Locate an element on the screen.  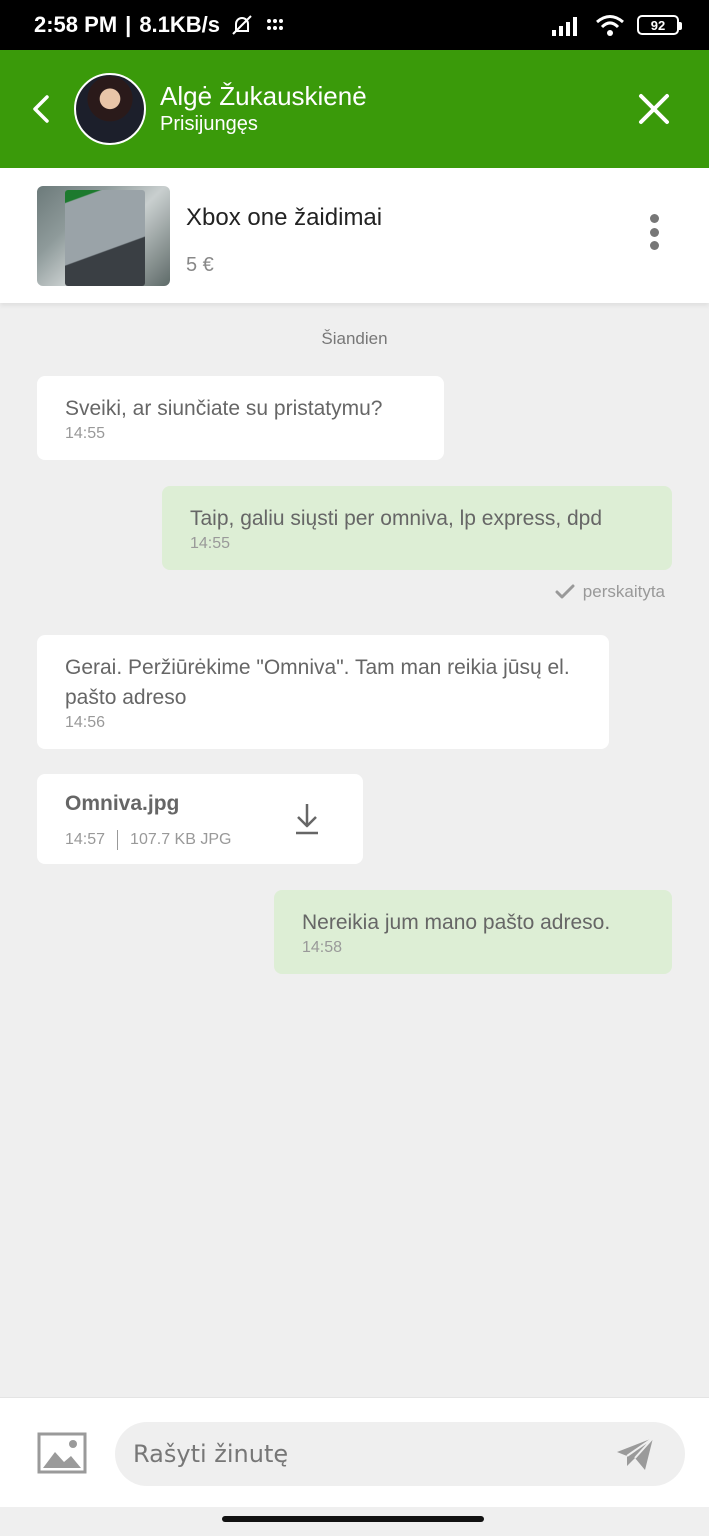
attach-image-button is located at coordinates (62, 1453).